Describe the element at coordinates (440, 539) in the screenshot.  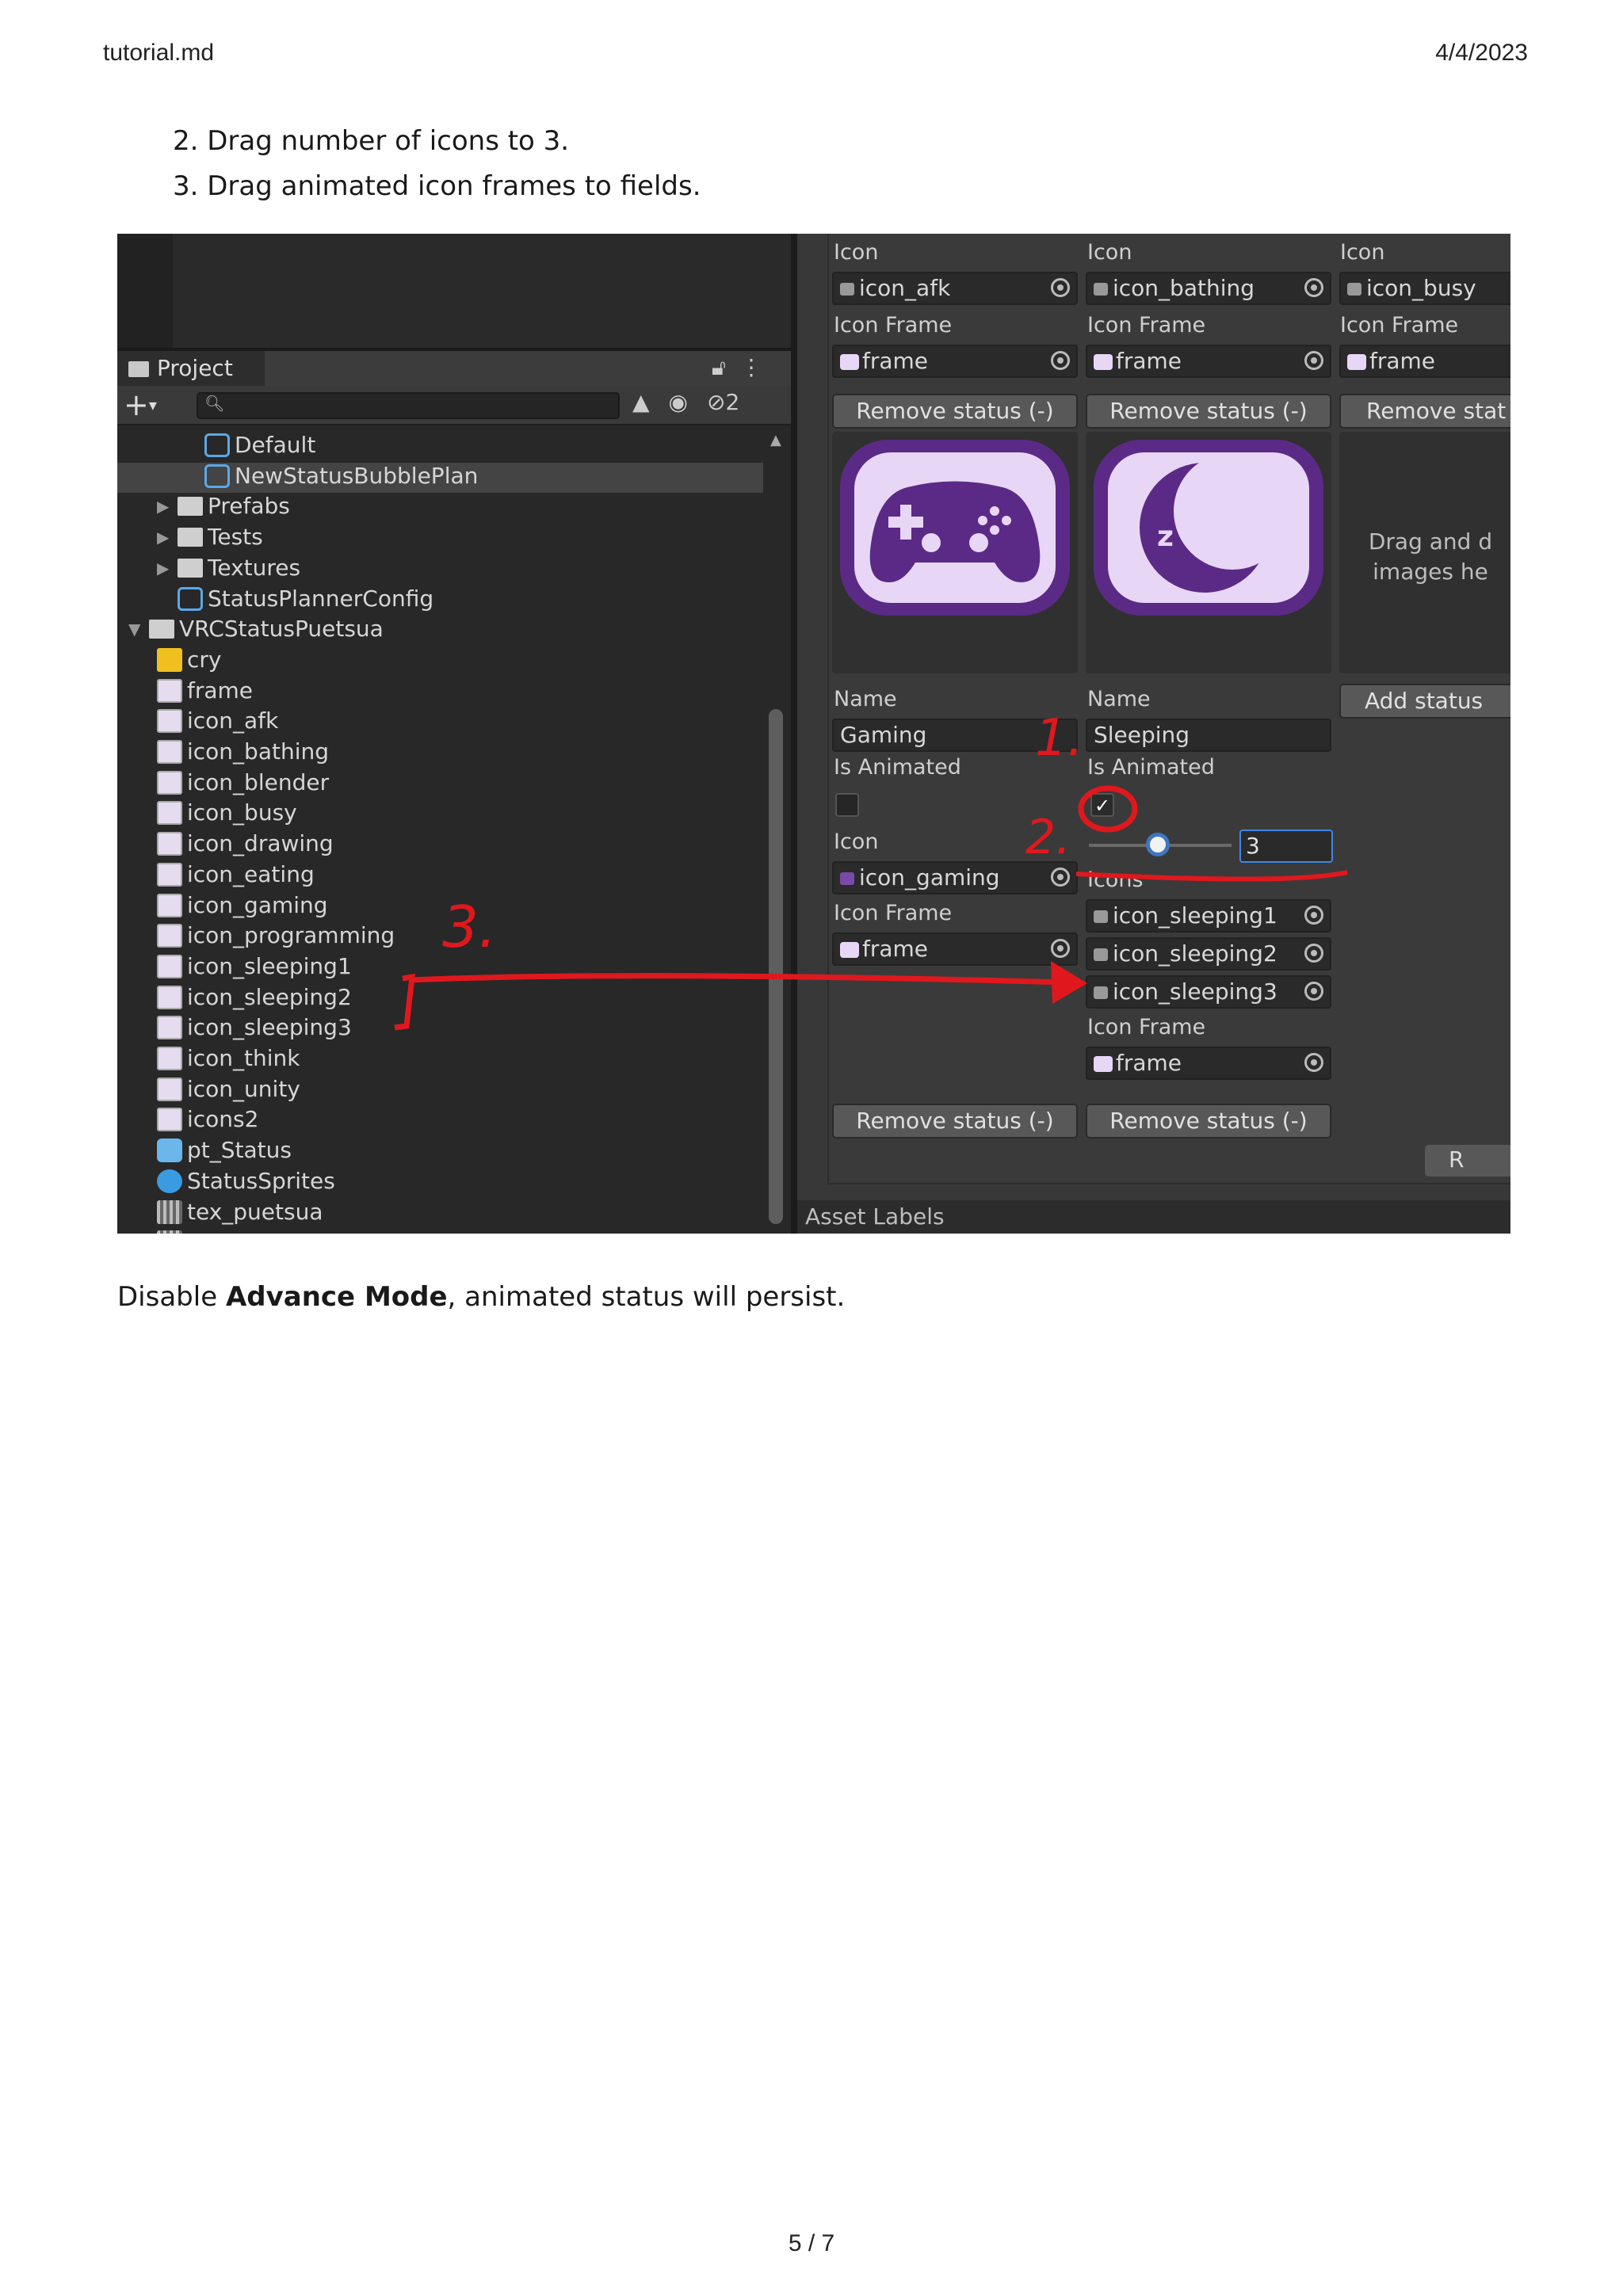
I see `tree-row: ▶ Tests` at that location.